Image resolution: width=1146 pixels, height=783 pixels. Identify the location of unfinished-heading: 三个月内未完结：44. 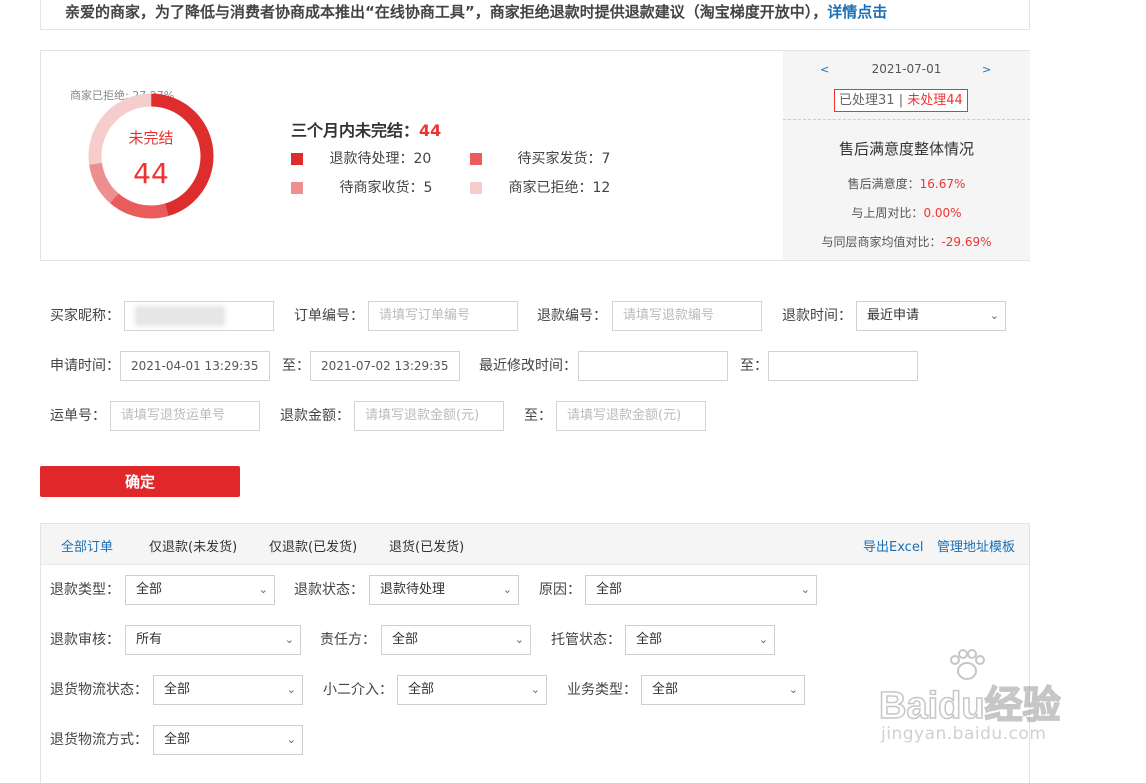
(366, 129).